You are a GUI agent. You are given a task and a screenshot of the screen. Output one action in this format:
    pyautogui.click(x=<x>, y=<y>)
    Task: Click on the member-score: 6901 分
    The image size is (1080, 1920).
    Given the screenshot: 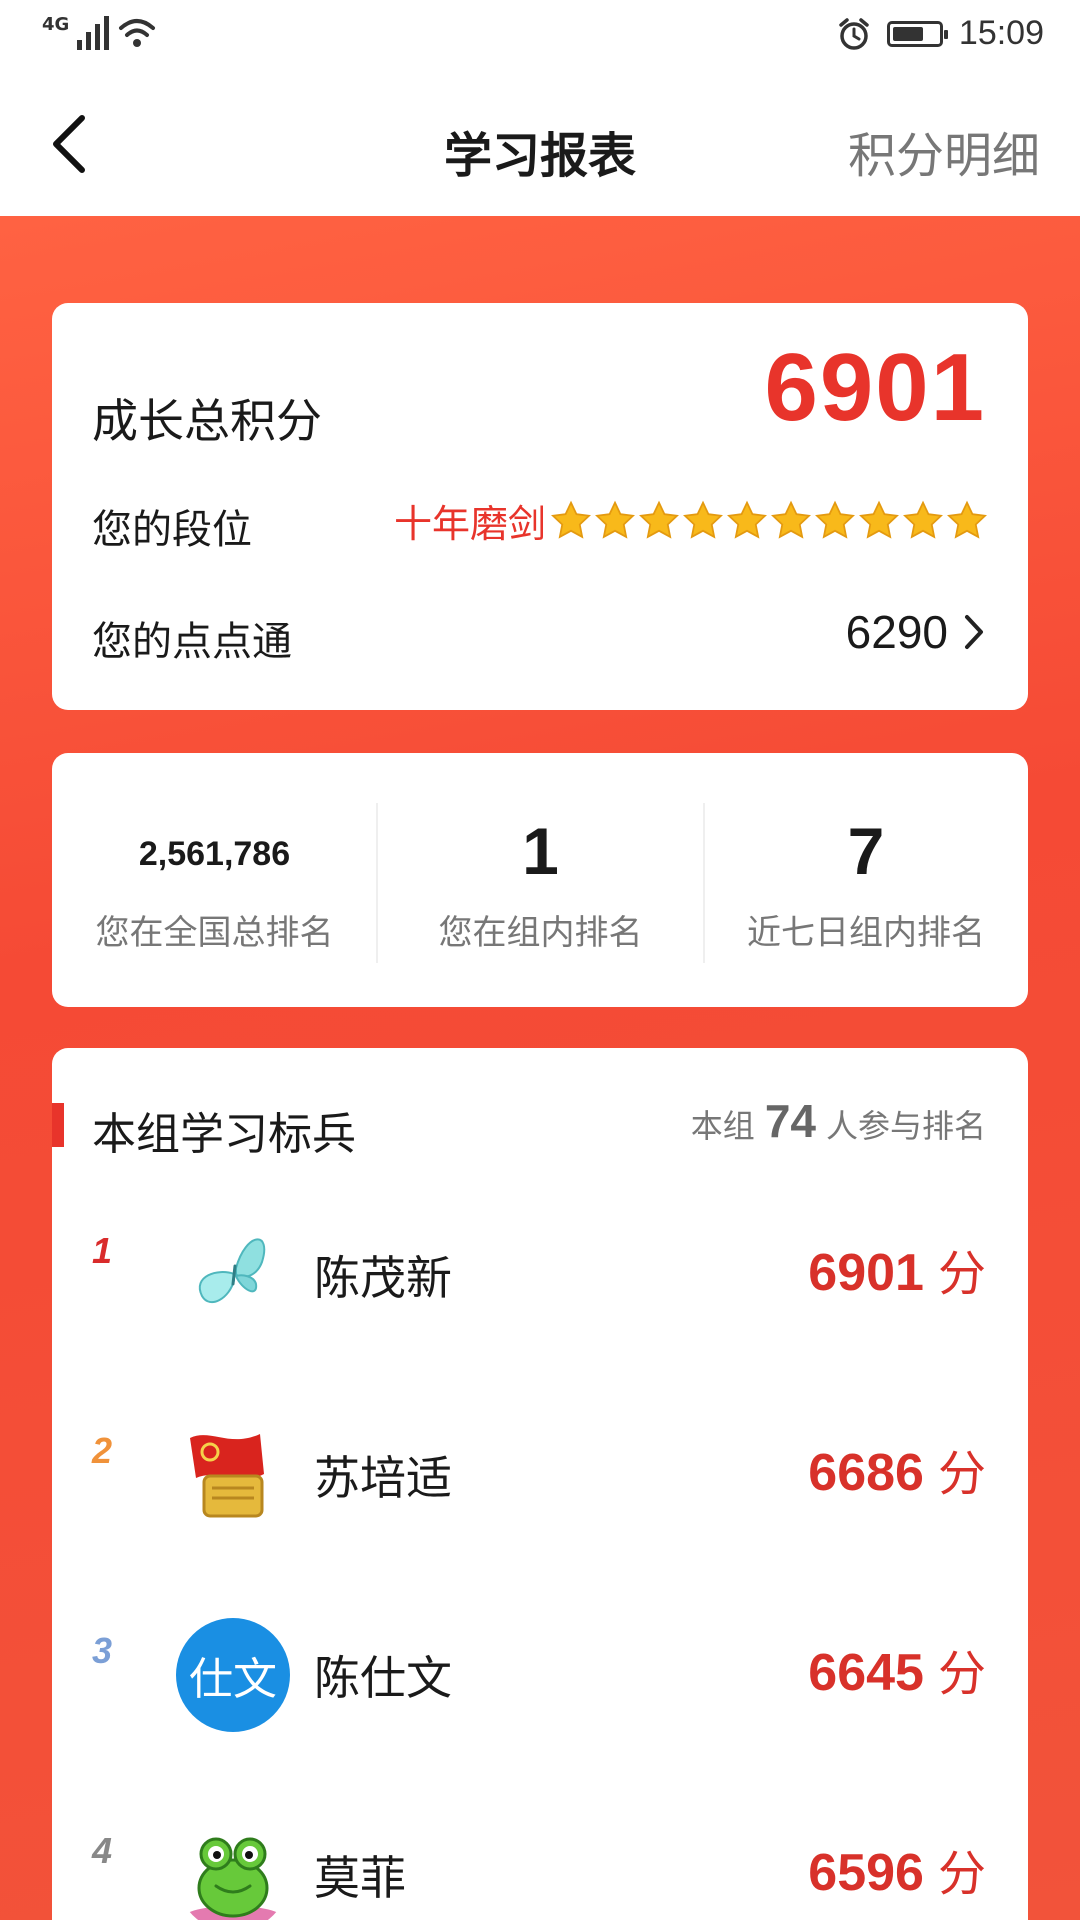 What is the action you would take?
    pyautogui.click(x=897, y=1269)
    